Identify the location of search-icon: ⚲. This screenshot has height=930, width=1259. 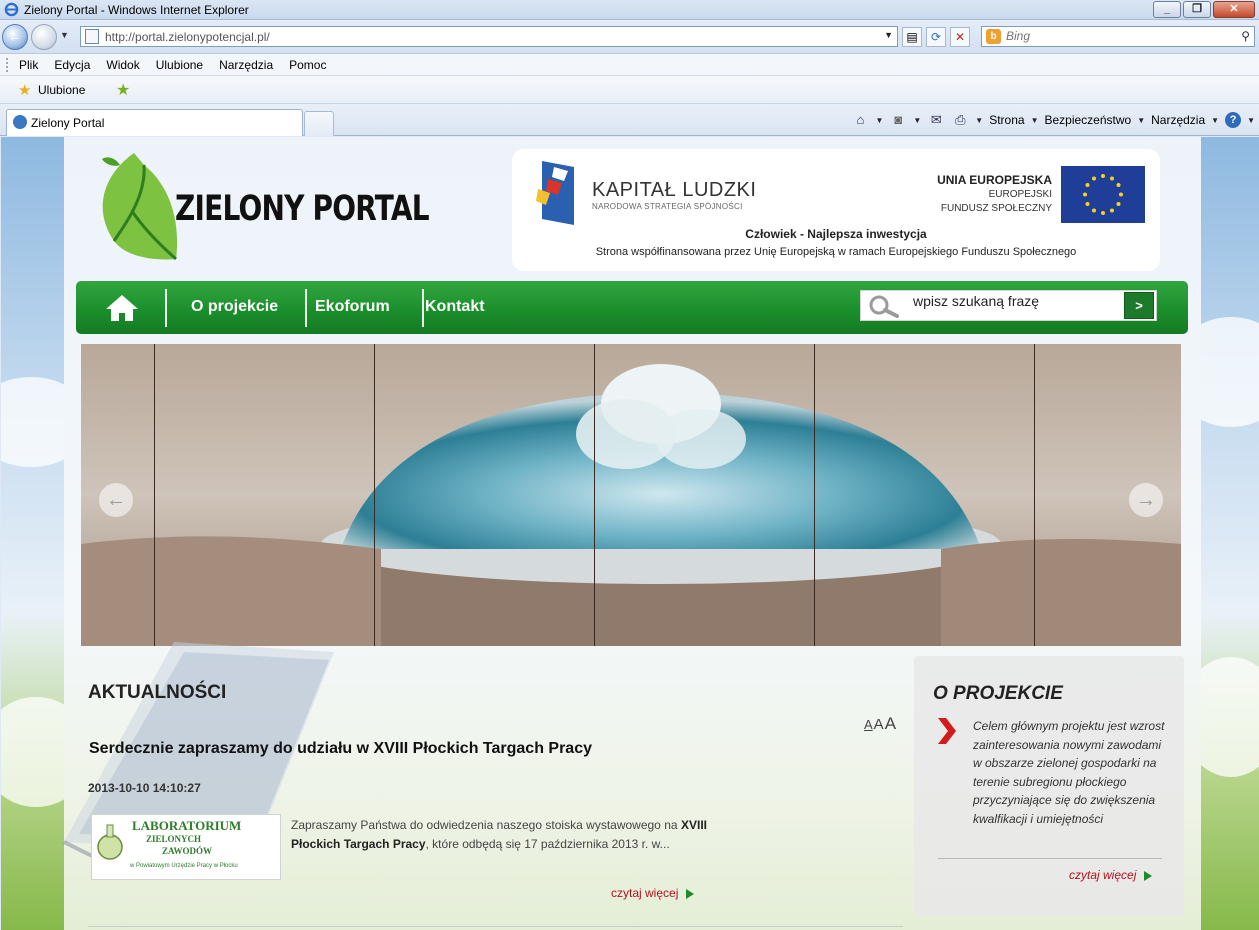
(1245, 36).